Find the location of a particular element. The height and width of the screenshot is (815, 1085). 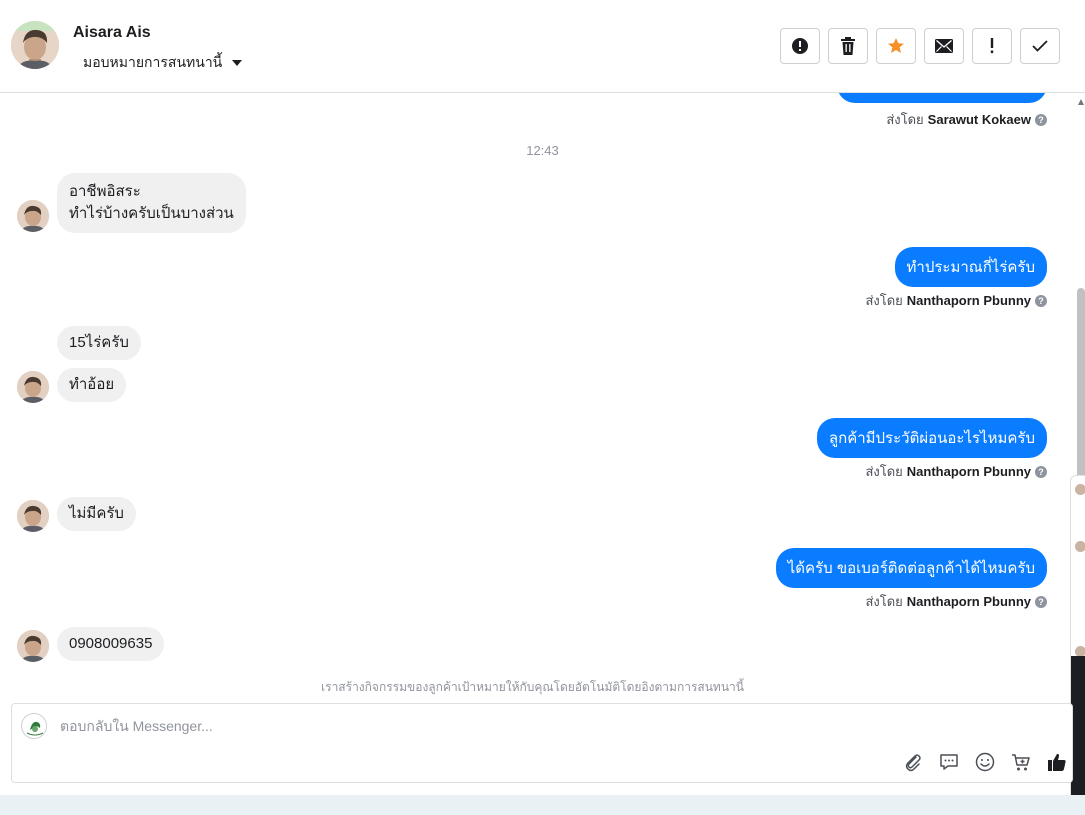

spam-button is located at coordinates (800, 46).